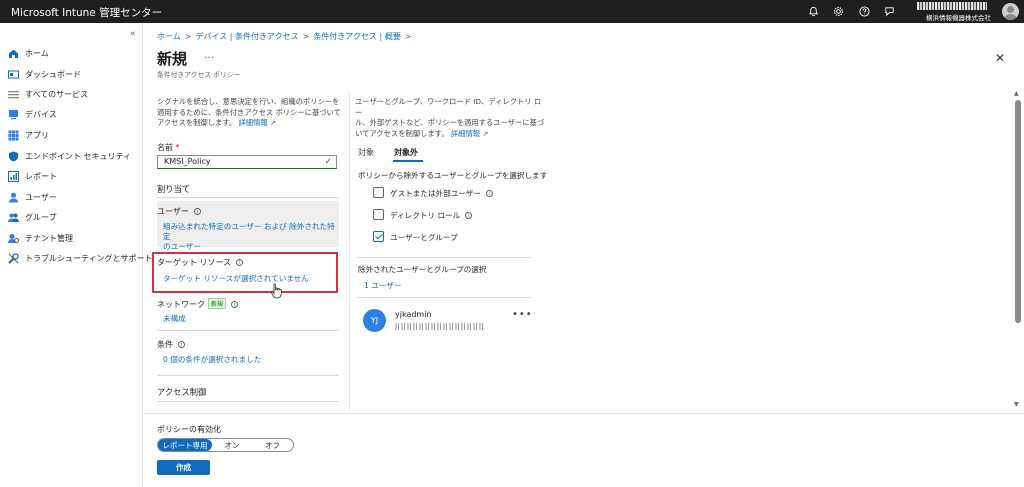 Image resolution: width=1024 pixels, height=487 pixels. What do you see at coordinates (435, 193) in the screenshot?
I see `option-label: ゲストまたは外部ユーザー` at bounding box center [435, 193].